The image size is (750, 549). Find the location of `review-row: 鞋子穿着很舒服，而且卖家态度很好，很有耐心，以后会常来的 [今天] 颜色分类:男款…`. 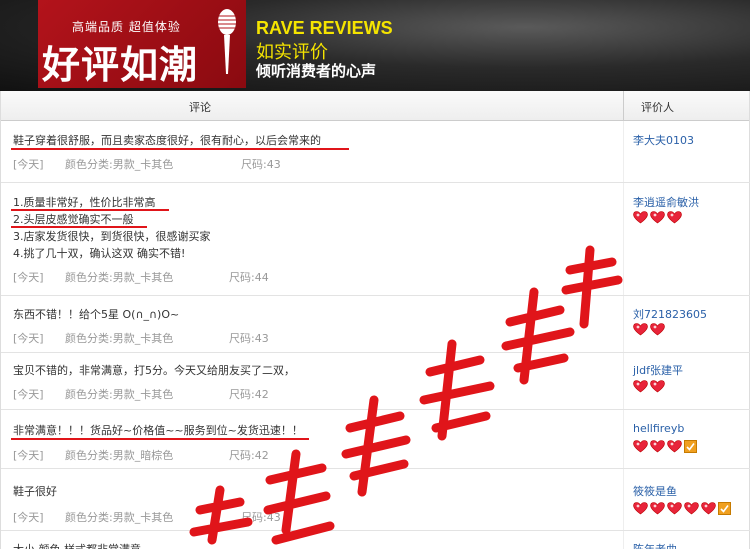

review-row: 鞋子穿着很舒服，而且卖家态度很好，很有耐心，以后会常来的 [今天] 颜色分类:男款… is located at coordinates (375, 152).